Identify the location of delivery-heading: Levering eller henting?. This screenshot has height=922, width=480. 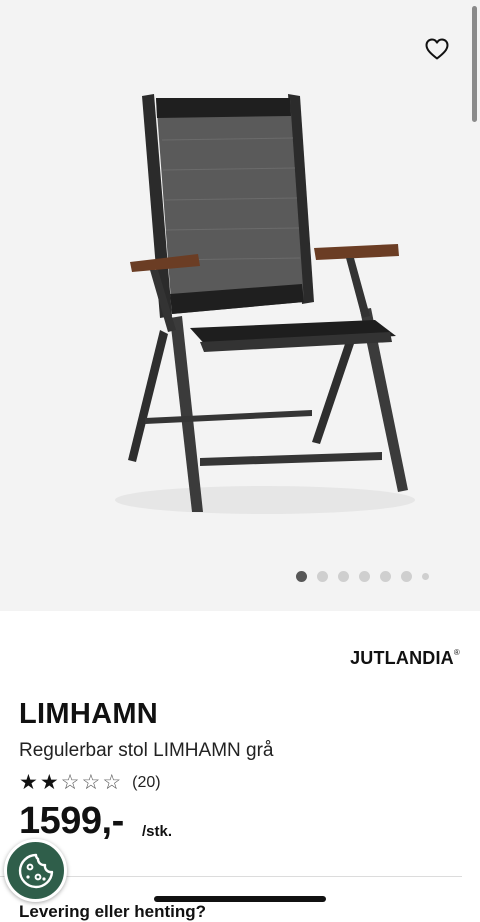
(112, 912).